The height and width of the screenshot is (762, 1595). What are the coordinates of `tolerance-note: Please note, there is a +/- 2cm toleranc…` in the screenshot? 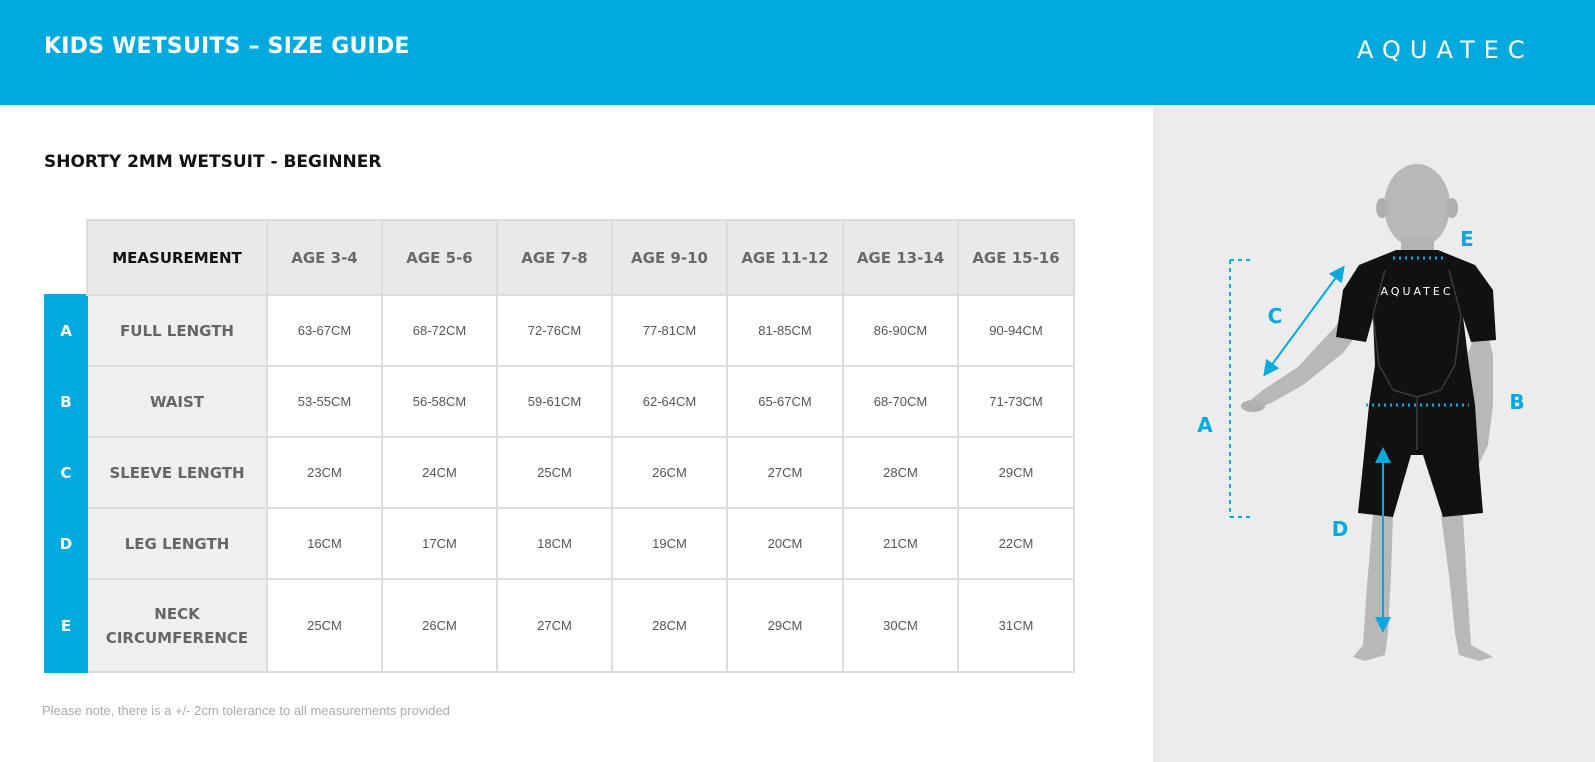 It's located at (246, 710).